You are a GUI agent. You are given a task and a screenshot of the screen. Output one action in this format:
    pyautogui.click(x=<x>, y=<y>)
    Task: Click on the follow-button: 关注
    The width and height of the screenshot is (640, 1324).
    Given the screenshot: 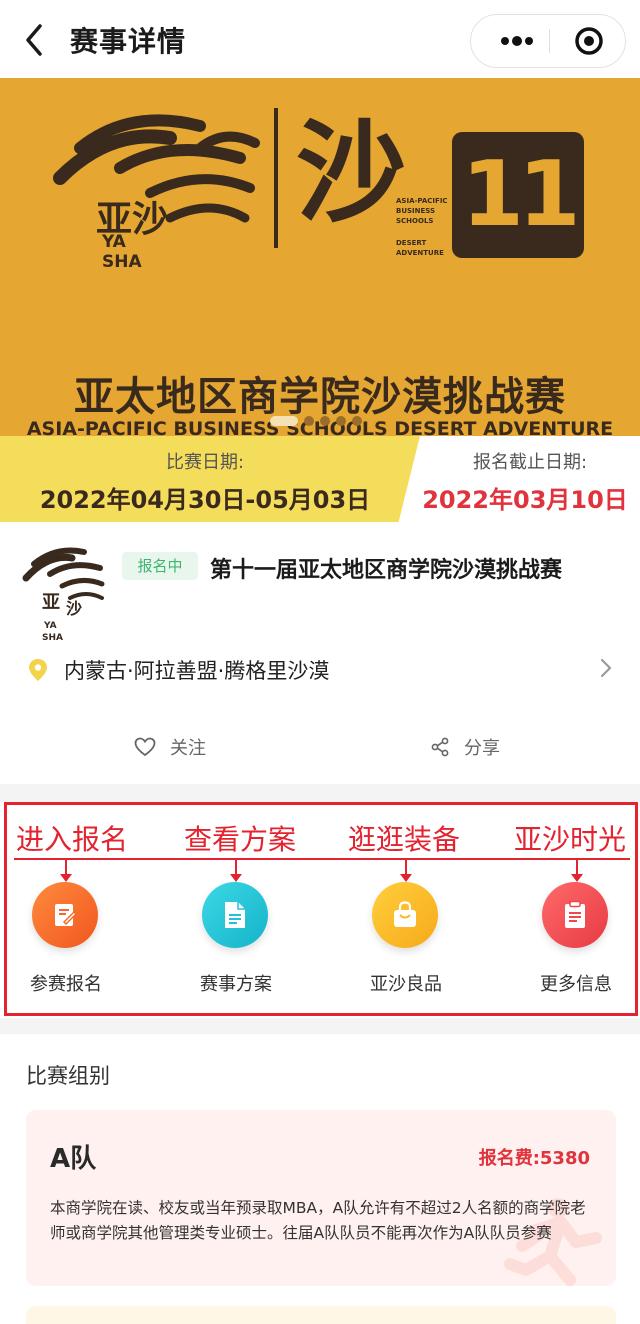 What is the action you would take?
    pyautogui.click(x=170, y=747)
    